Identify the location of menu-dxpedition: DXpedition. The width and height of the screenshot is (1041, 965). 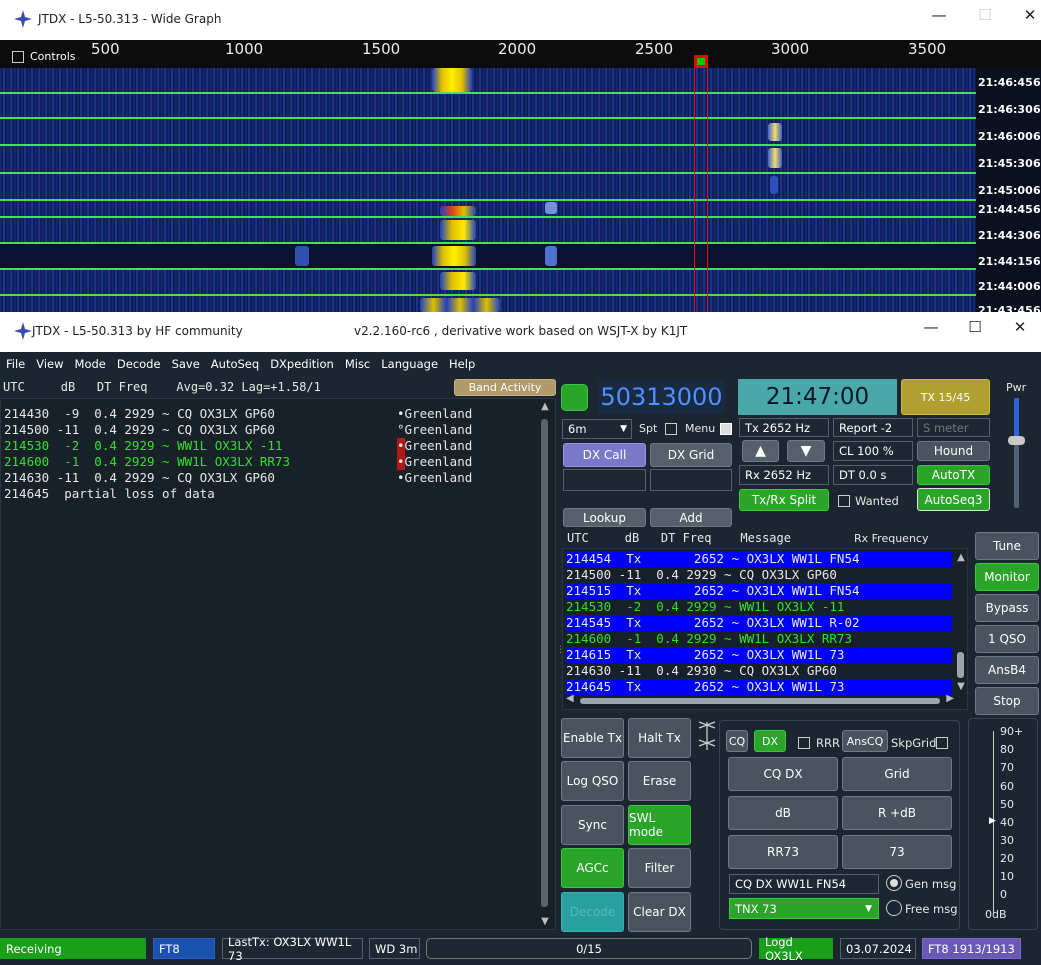
(301, 361).